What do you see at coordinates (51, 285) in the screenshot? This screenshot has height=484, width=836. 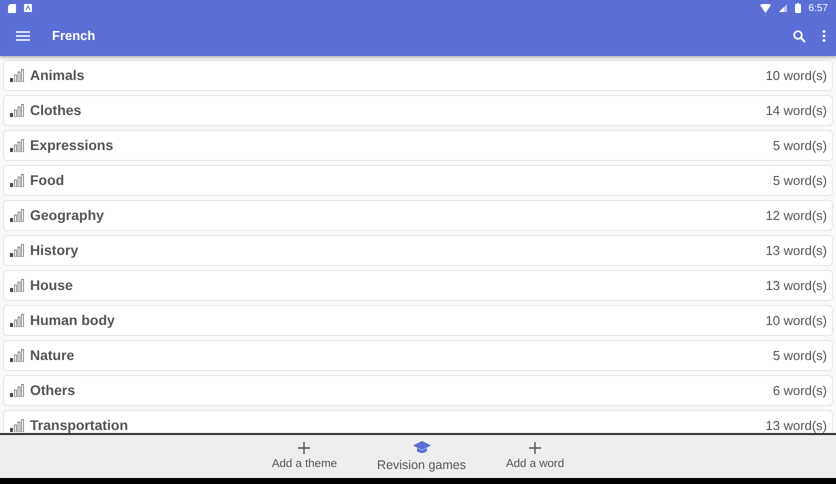 I see `theme-name: House` at bounding box center [51, 285].